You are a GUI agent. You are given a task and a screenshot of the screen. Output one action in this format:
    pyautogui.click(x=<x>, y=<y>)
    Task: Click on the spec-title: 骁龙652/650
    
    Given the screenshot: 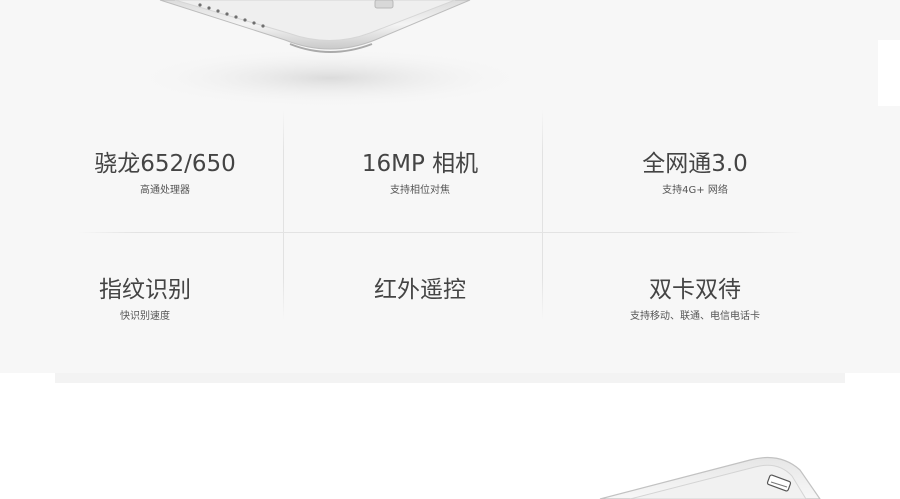 What is the action you would take?
    pyautogui.click(x=165, y=164)
    